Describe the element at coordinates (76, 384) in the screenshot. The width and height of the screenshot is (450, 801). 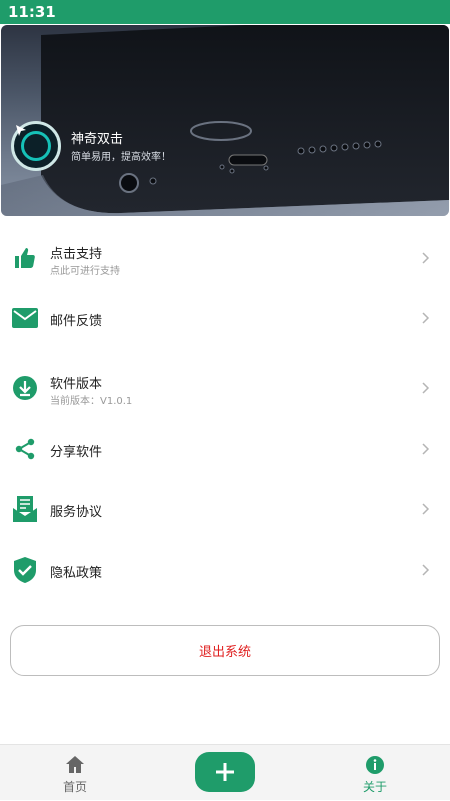
I see `menu-item-label: 软件版本` at that location.